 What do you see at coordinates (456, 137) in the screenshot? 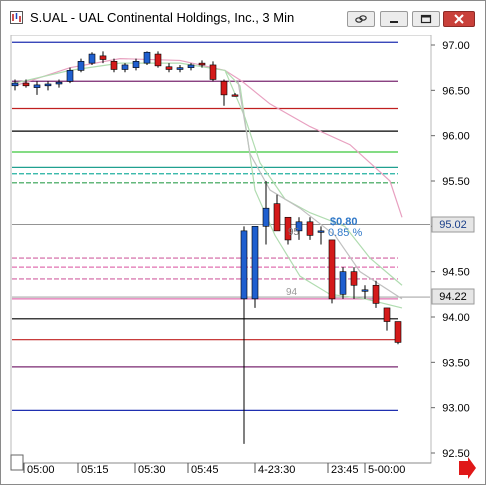
I see `y-tick-label: 96.00` at bounding box center [456, 137].